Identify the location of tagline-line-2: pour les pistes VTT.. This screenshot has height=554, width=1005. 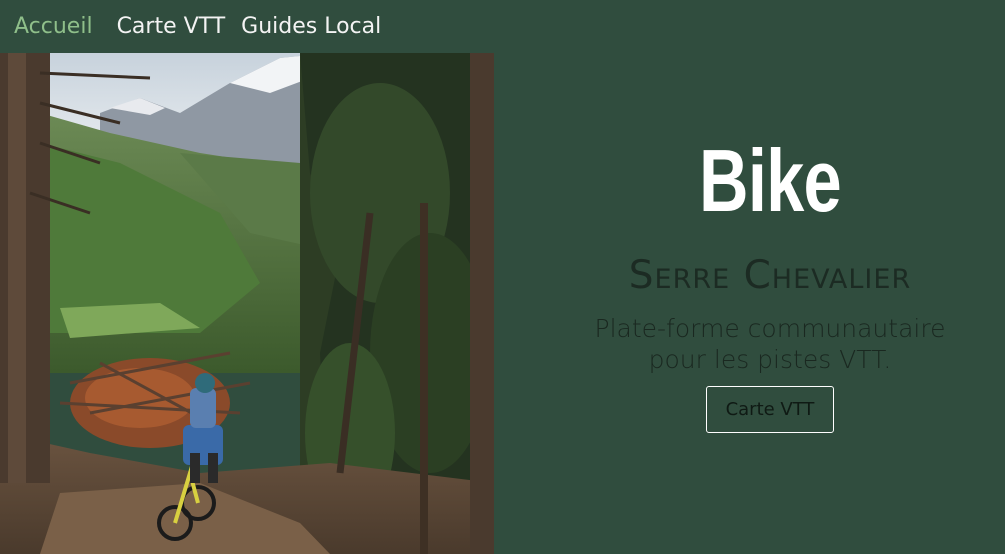
(770, 359).